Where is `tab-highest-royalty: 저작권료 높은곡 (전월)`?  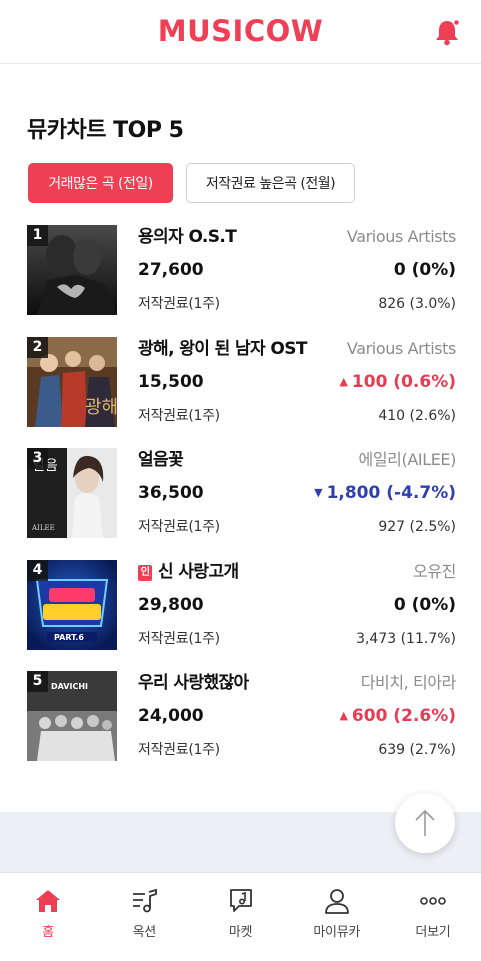 tab-highest-royalty: 저작권료 높은곡 (전월) is located at coordinates (270, 183).